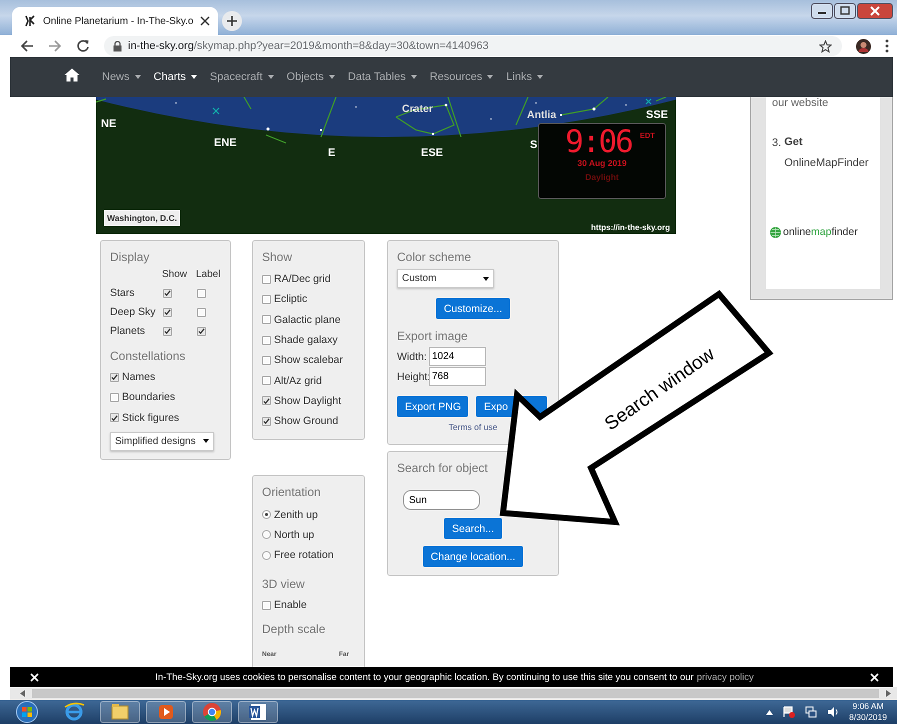  I want to click on section-title: Search for object, so click(443, 468).